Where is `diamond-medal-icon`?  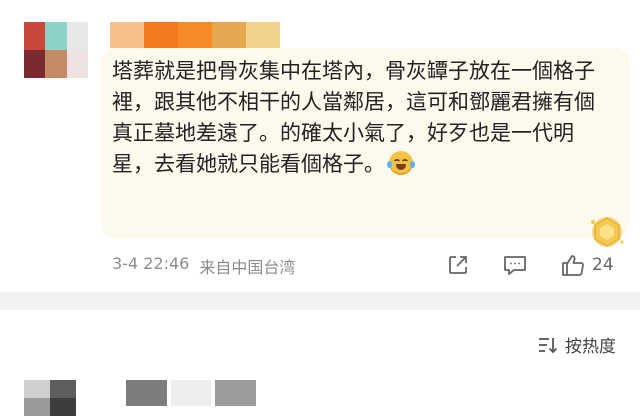
diamond-medal-icon is located at coordinates (607, 232).